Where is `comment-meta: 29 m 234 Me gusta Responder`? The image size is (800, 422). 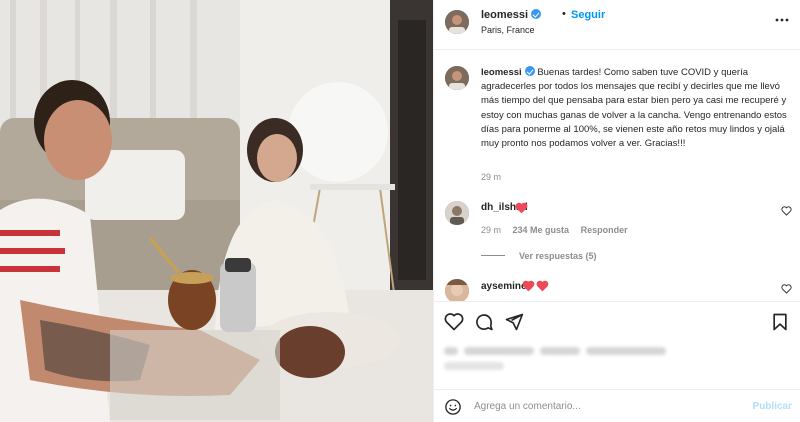 comment-meta: 29 m 234 Me gusta Responder is located at coordinates (559, 230).